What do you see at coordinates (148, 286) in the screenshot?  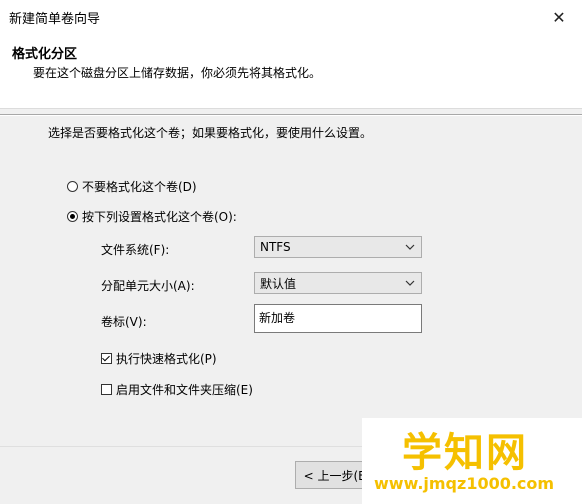 I see `alloc-size-label: 分配单元大小(A):` at bounding box center [148, 286].